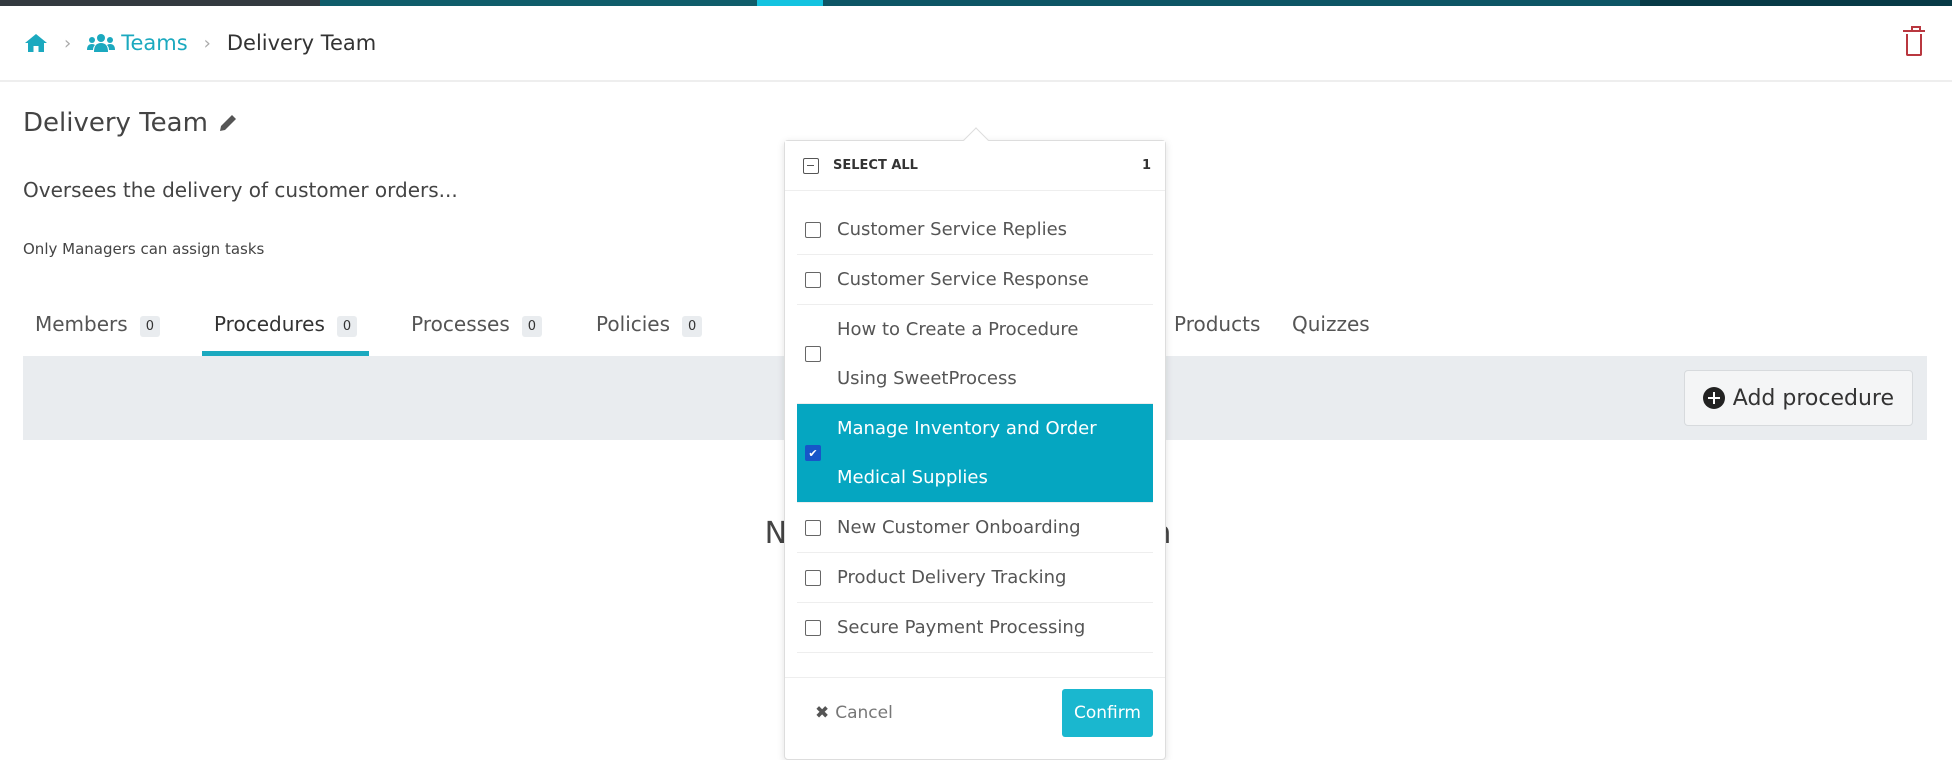 The image size is (1952, 760). What do you see at coordinates (813, 453) in the screenshot?
I see `checkbox-checked: ✔` at bounding box center [813, 453].